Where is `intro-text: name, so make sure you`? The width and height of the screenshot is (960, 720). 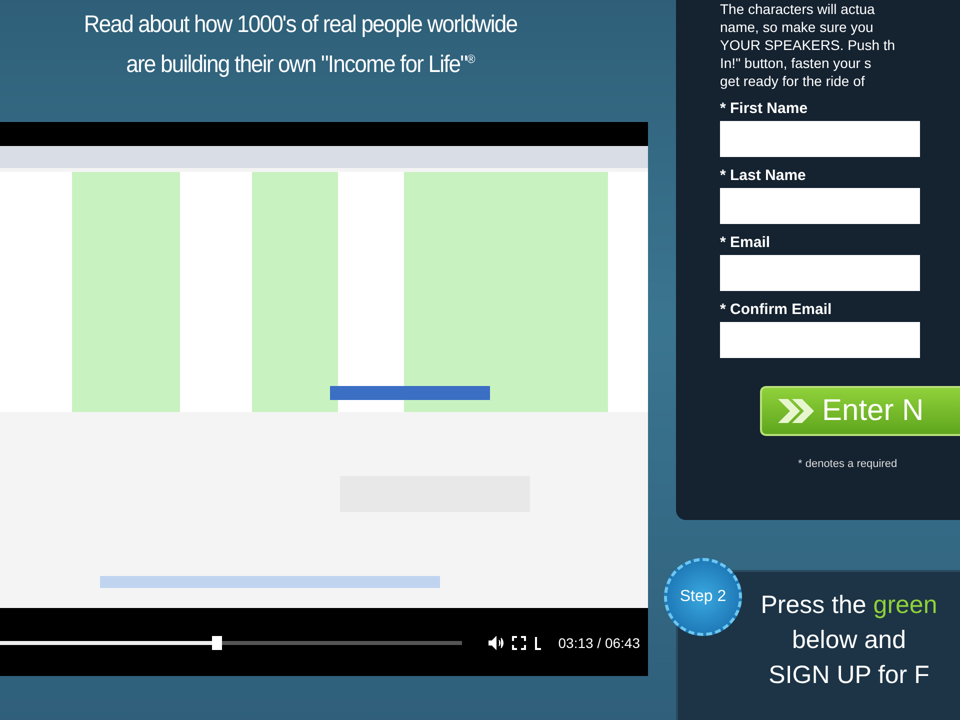 intro-text: name, so make sure you is located at coordinates (797, 27).